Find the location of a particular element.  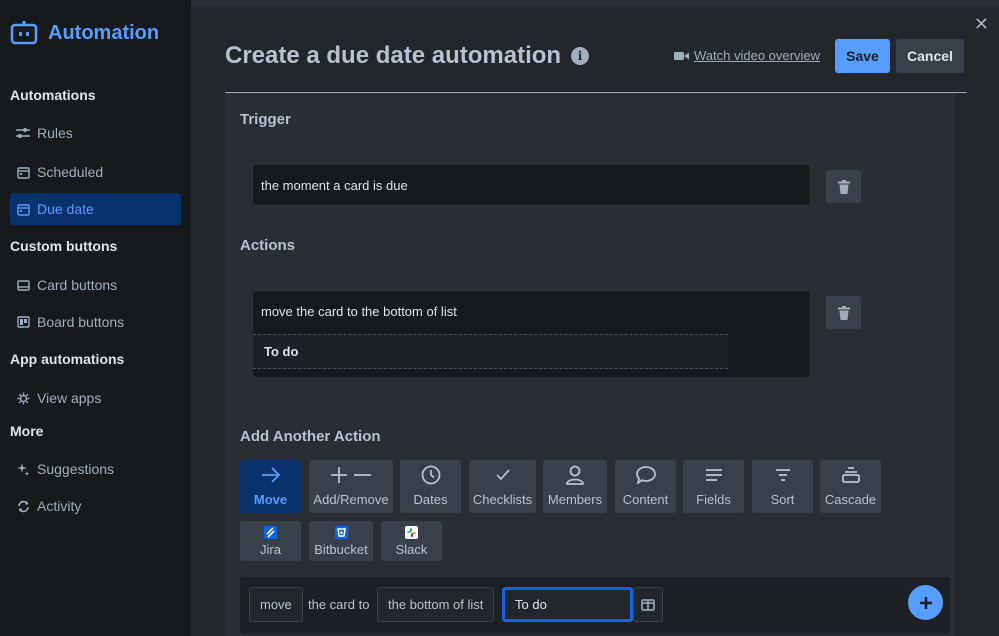

board-picker-icon is located at coordinates (648, 604).